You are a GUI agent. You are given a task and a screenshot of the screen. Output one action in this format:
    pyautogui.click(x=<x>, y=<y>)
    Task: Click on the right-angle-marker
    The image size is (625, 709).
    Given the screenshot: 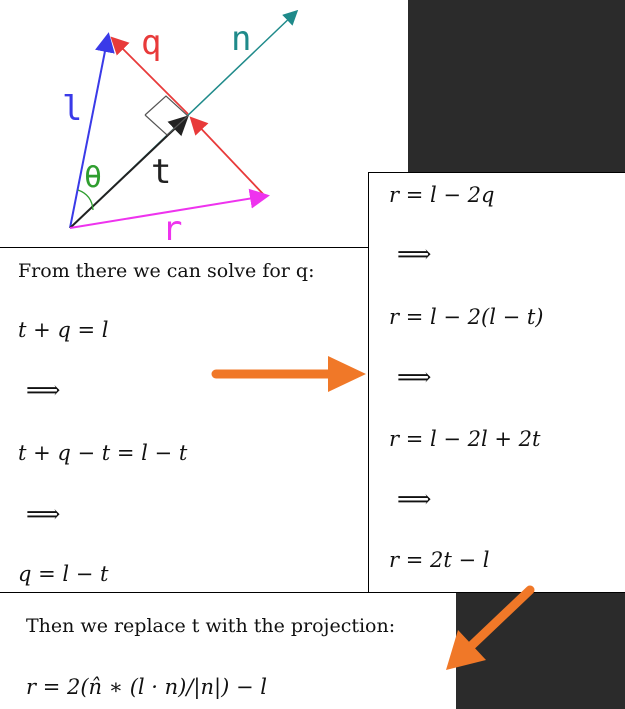 What is the action you would take?
    pyautogui.click(x=166, y=115)
    